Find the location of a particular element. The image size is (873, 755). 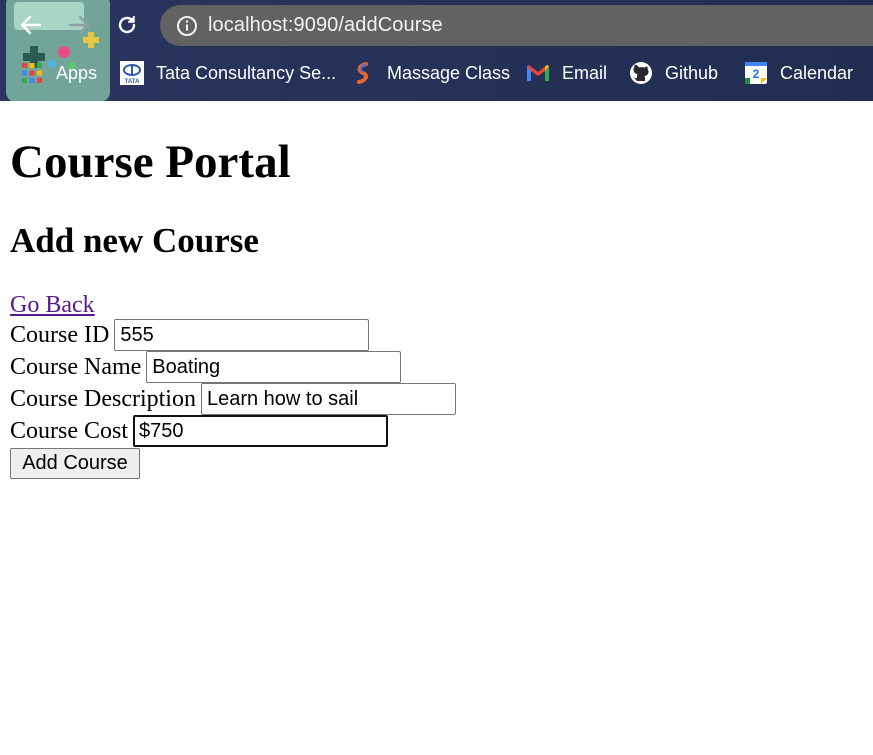

forward-button is located at coordinates (79, 25).